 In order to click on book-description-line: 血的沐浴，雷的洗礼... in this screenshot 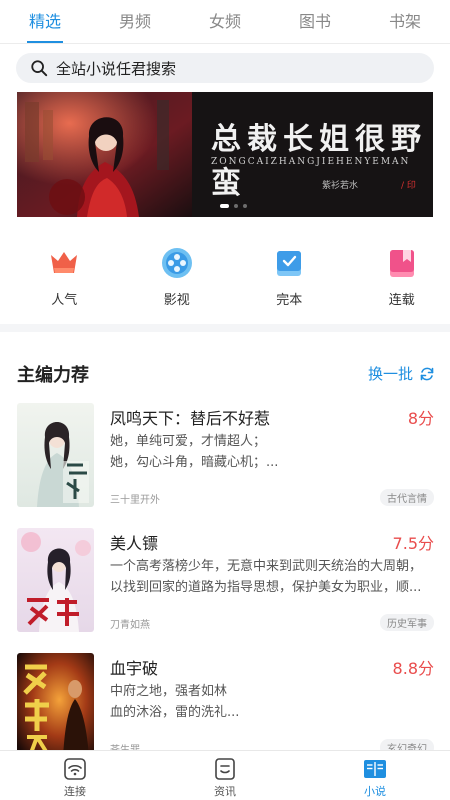, I will do `click(175, 712)`.